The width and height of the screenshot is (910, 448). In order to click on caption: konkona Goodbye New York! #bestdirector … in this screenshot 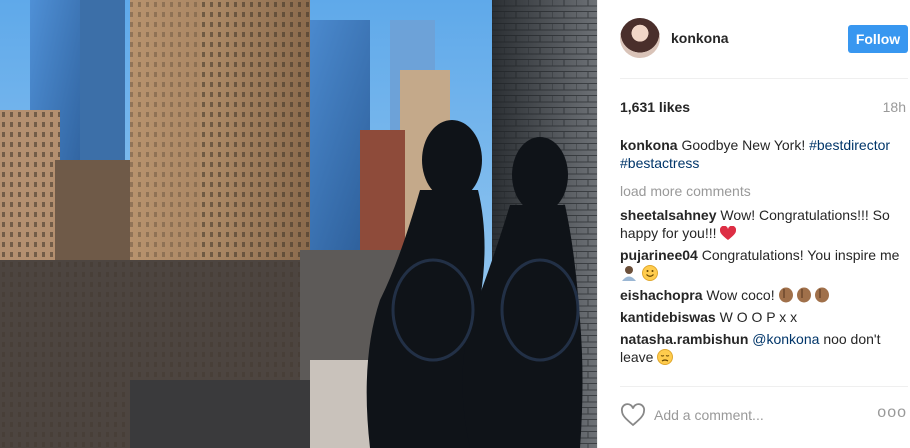, I will do `click(760, 154)`.